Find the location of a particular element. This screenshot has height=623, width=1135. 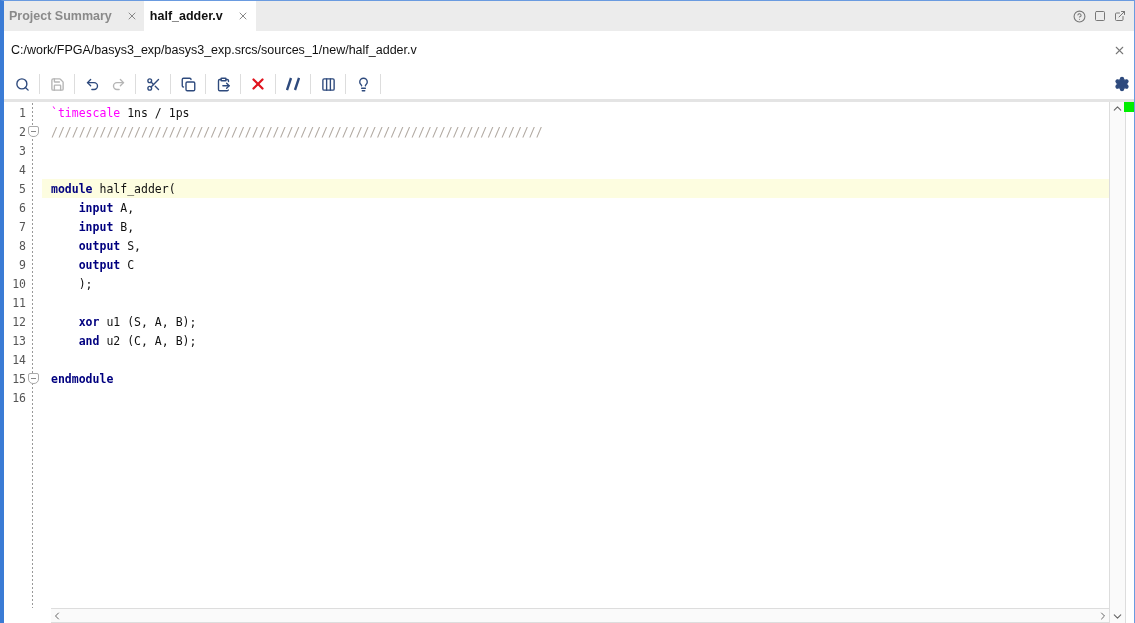

settings-icon is located at coordinates (1122, 84).